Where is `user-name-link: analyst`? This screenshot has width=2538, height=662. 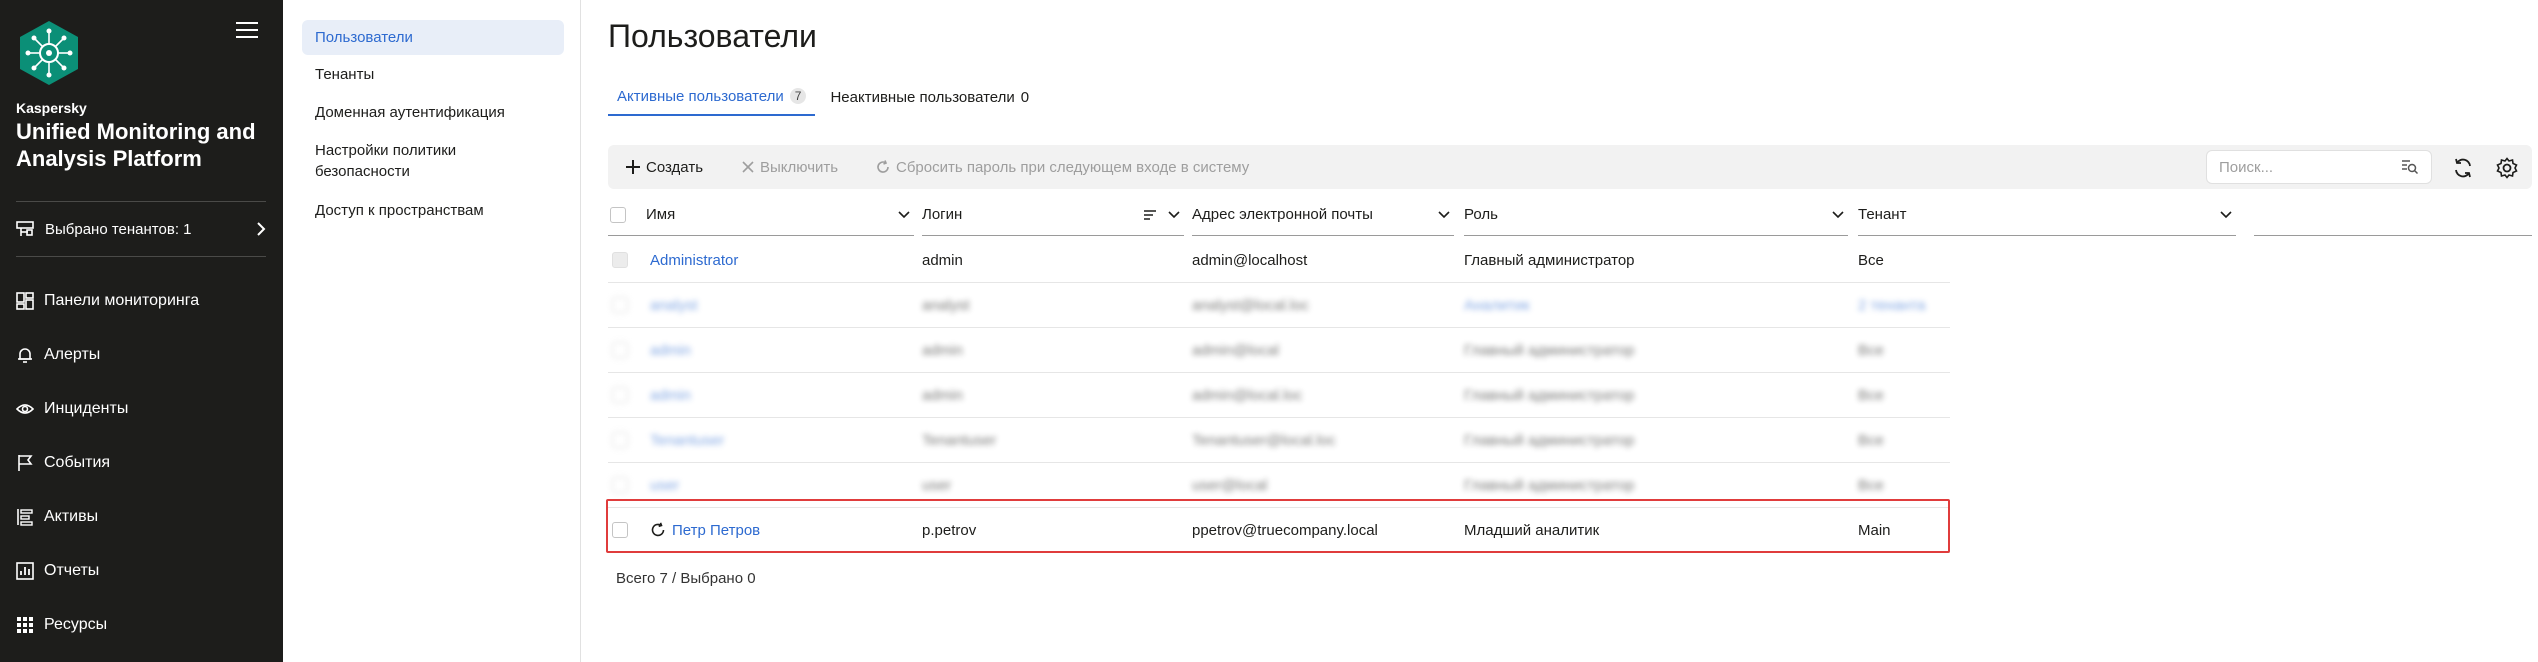 user-name-link: analyst is located at coordinates (674, 305).